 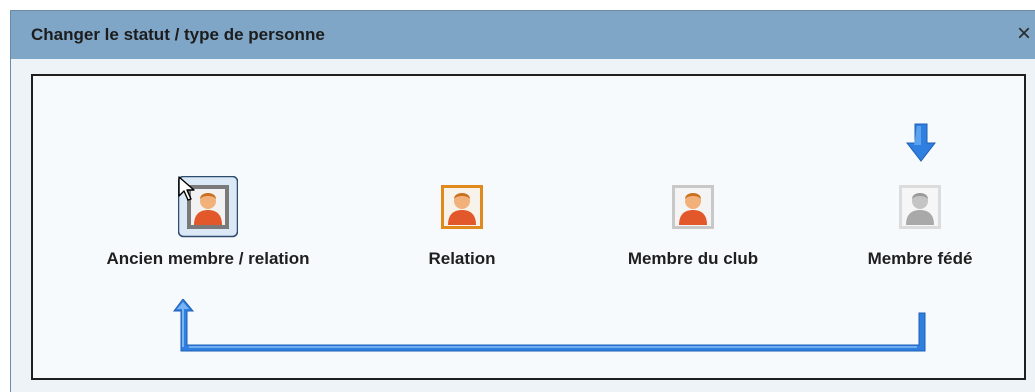 What do you see at coordinates (921, 142) in the screenshot?
I see `down-arrow-icon` at bounding box center [921, 142].